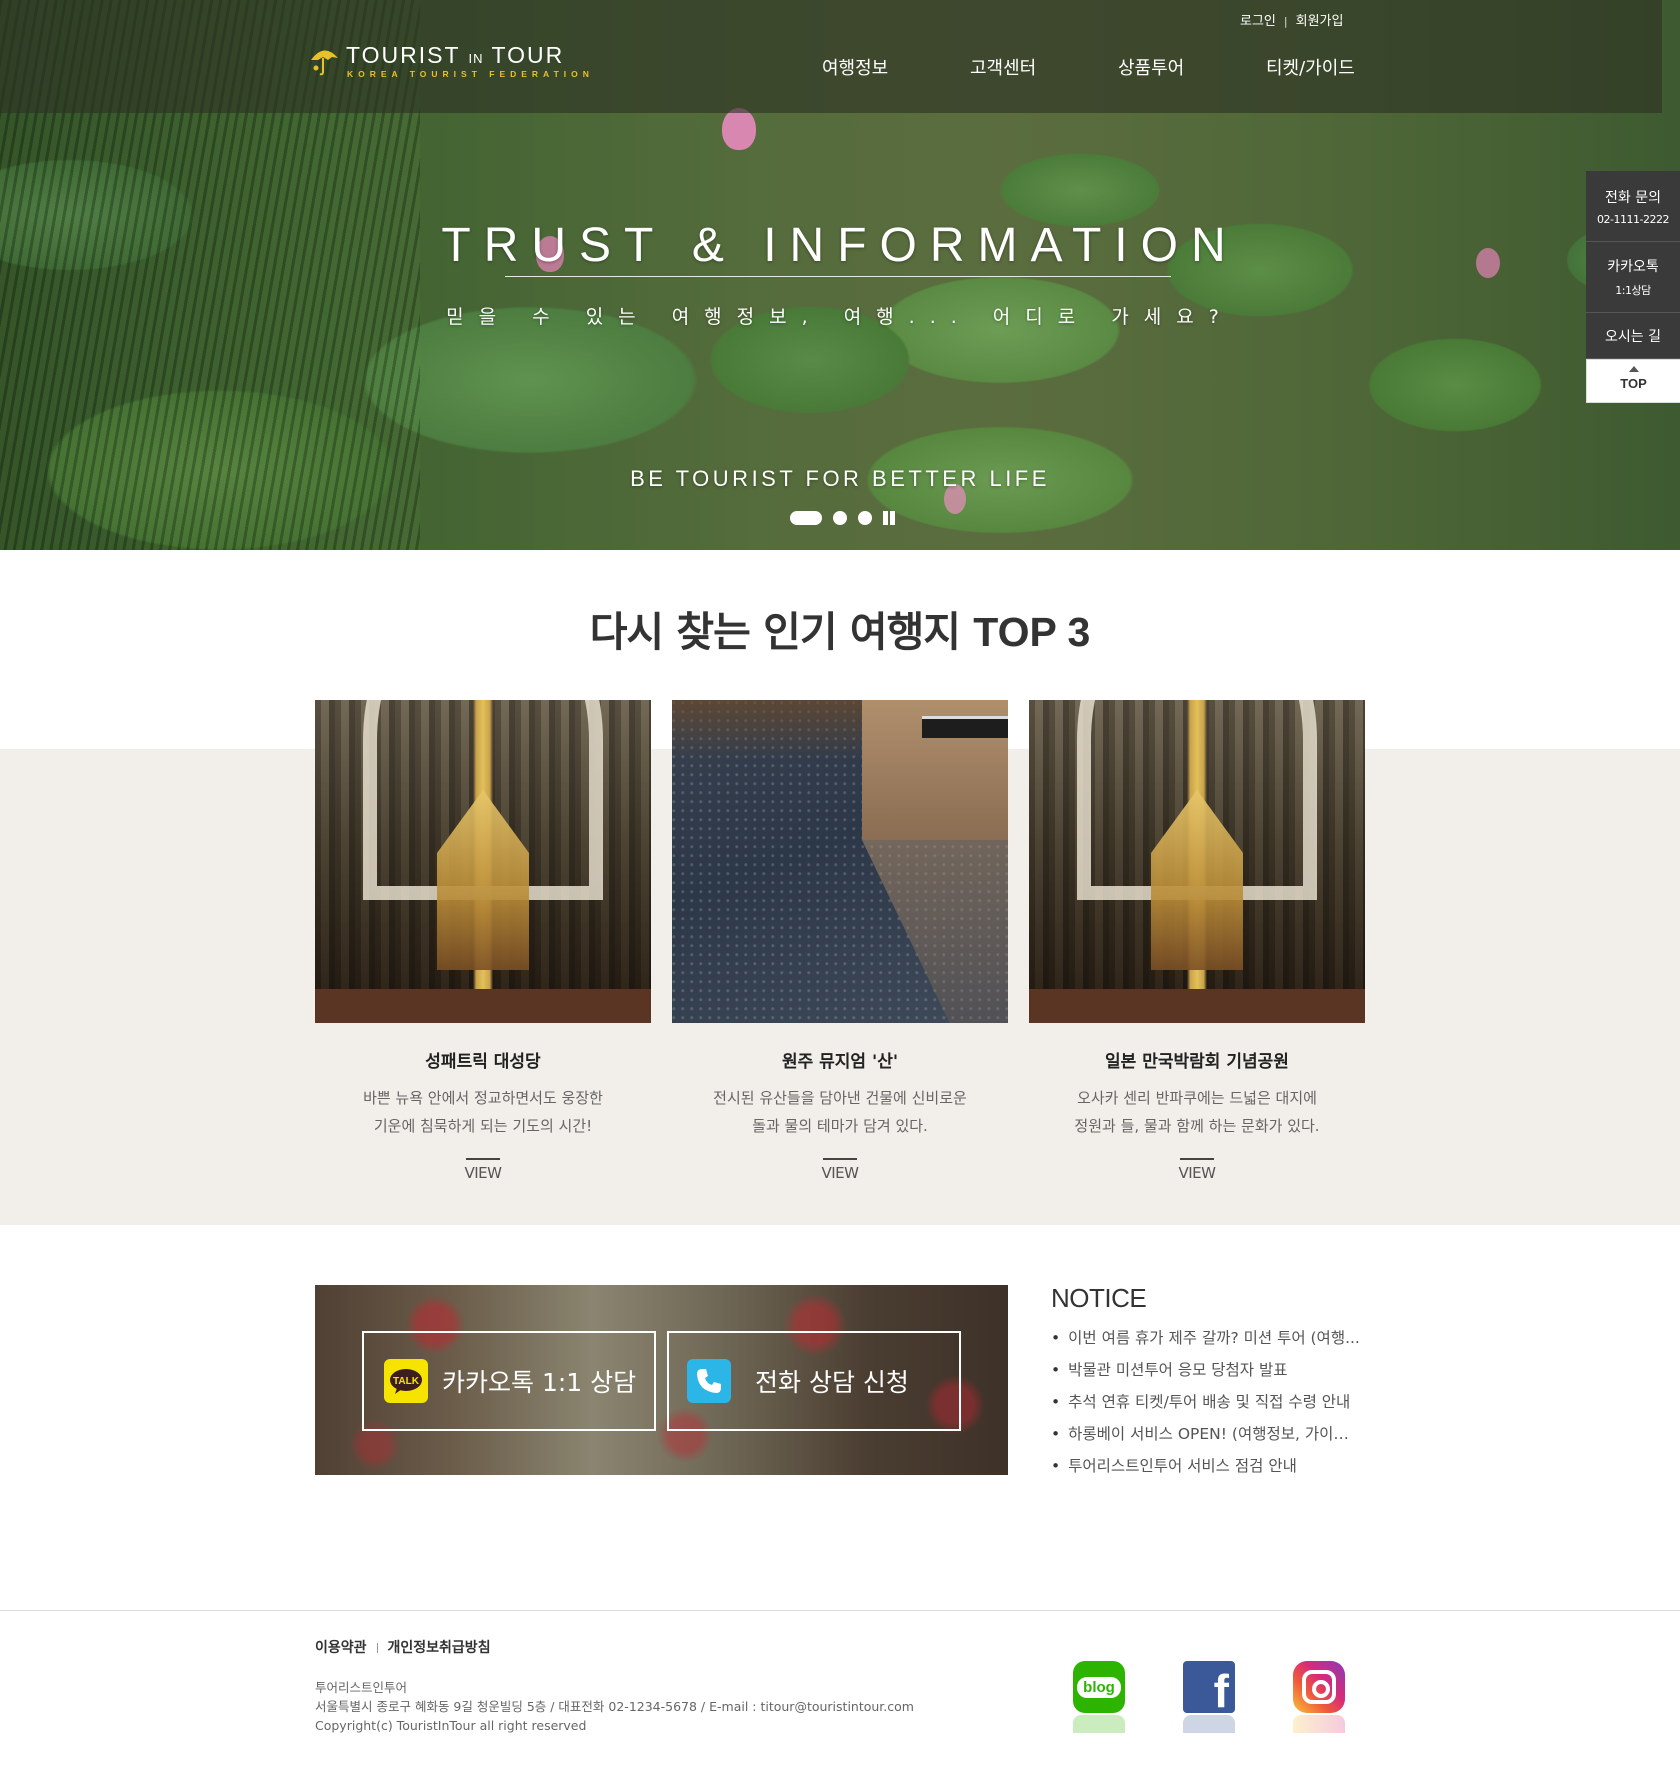 The width and height of the screenshot is (1680, 1772). What do you see at coordinates (840, 861) in the screenshot?
I see `destination-image-museum` at bounding box center [840, 861].